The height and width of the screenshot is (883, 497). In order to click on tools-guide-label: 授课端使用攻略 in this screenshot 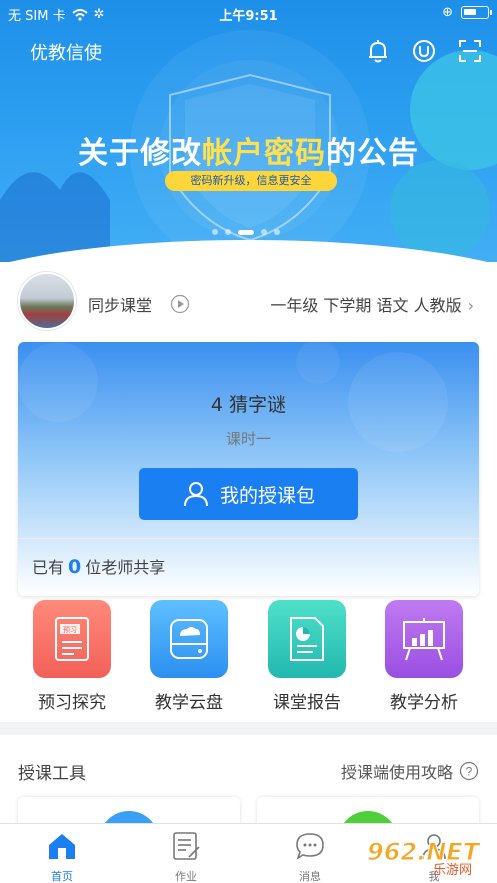, I will do `click(396, 772)`.